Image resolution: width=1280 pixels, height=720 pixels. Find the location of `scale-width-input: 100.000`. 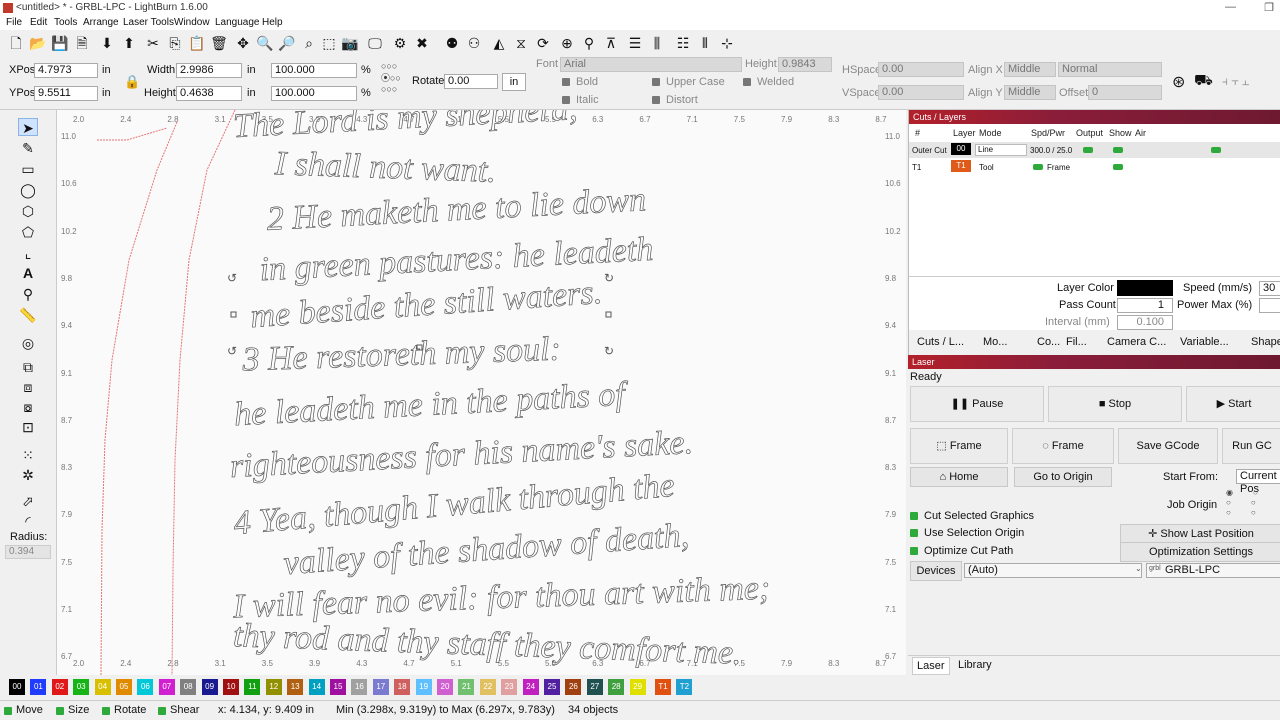

scale-width-input: 100.000 is located at coordinates (314, 70).